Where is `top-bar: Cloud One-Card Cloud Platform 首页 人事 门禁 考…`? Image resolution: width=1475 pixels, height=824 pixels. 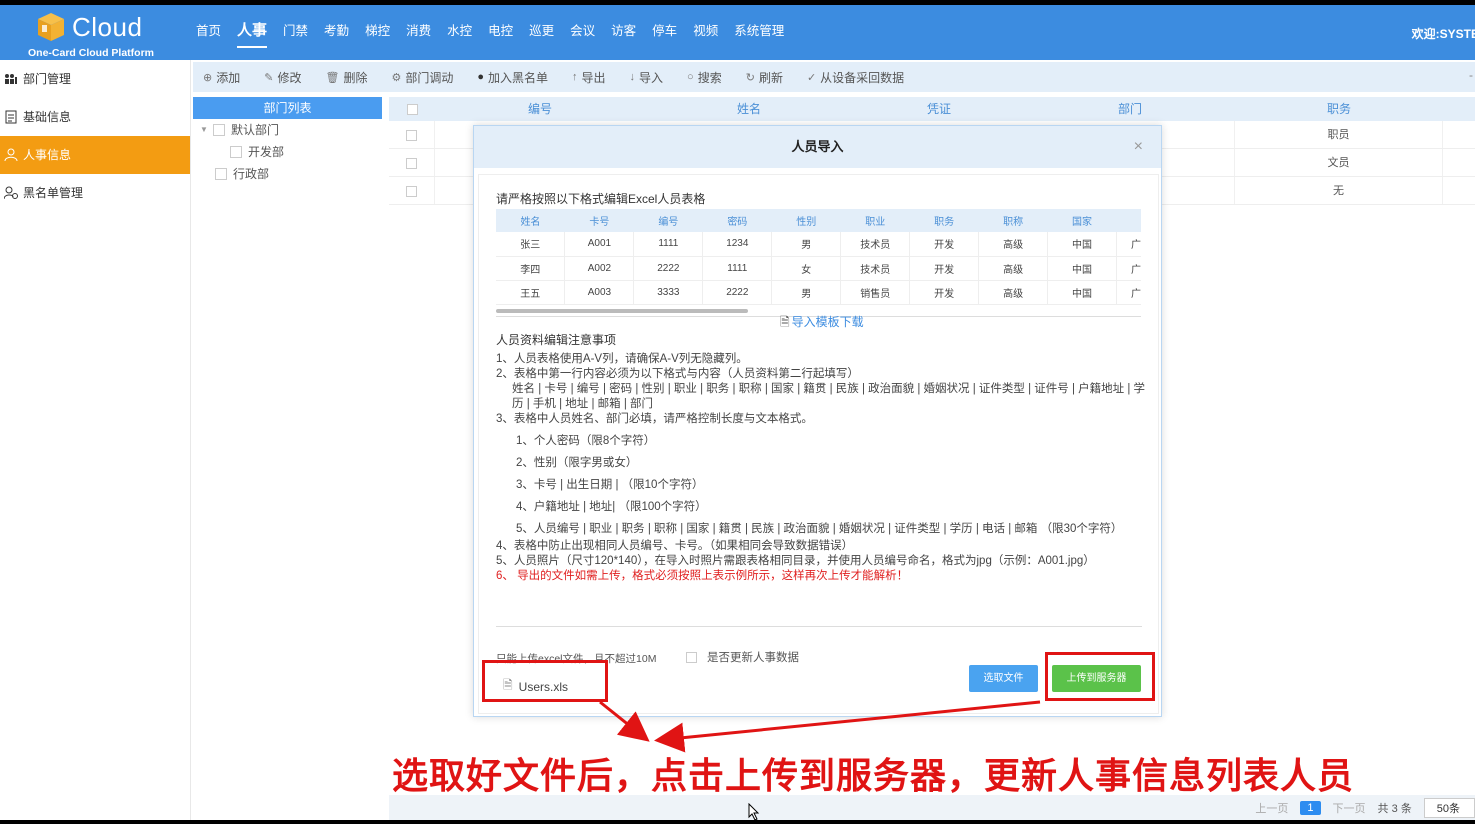
top-bar: Cloud One-Card Cloud Platform 首页 人事 门禁 考… is located at coordinates (737, 32).